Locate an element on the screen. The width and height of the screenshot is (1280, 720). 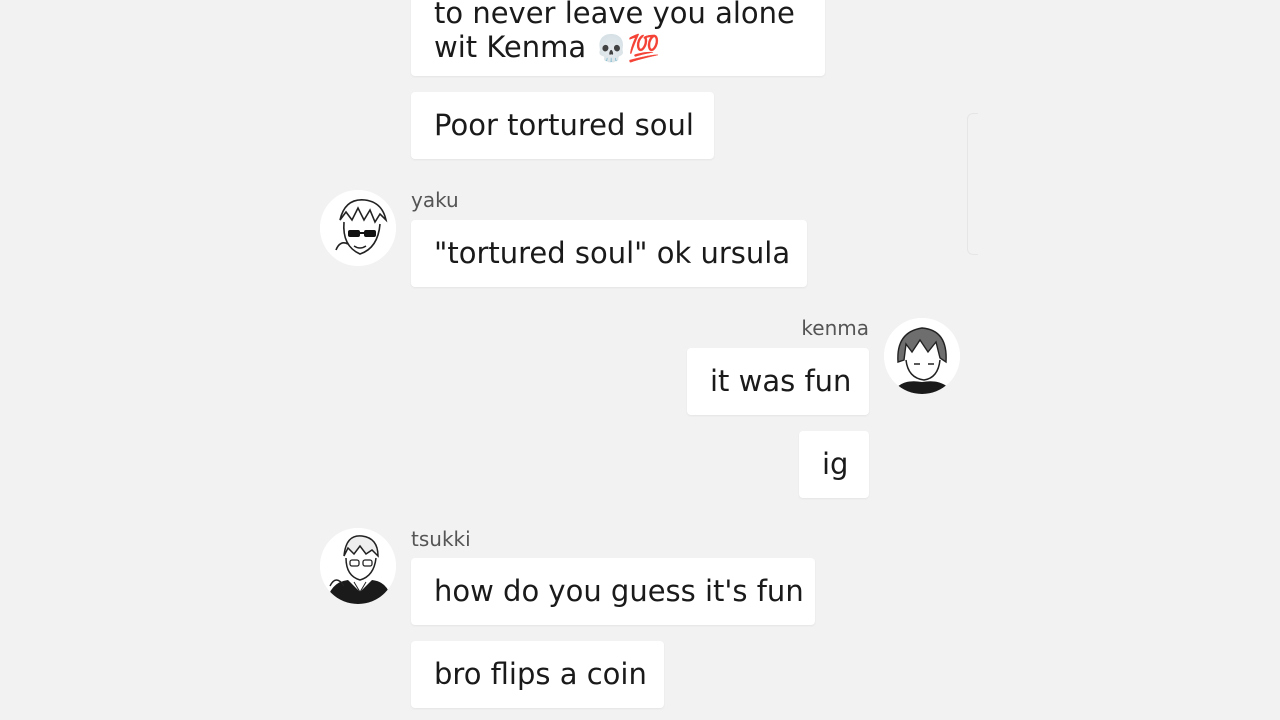
message-text: "tortured soul" ok ursula is located at coordinates (612, 253).